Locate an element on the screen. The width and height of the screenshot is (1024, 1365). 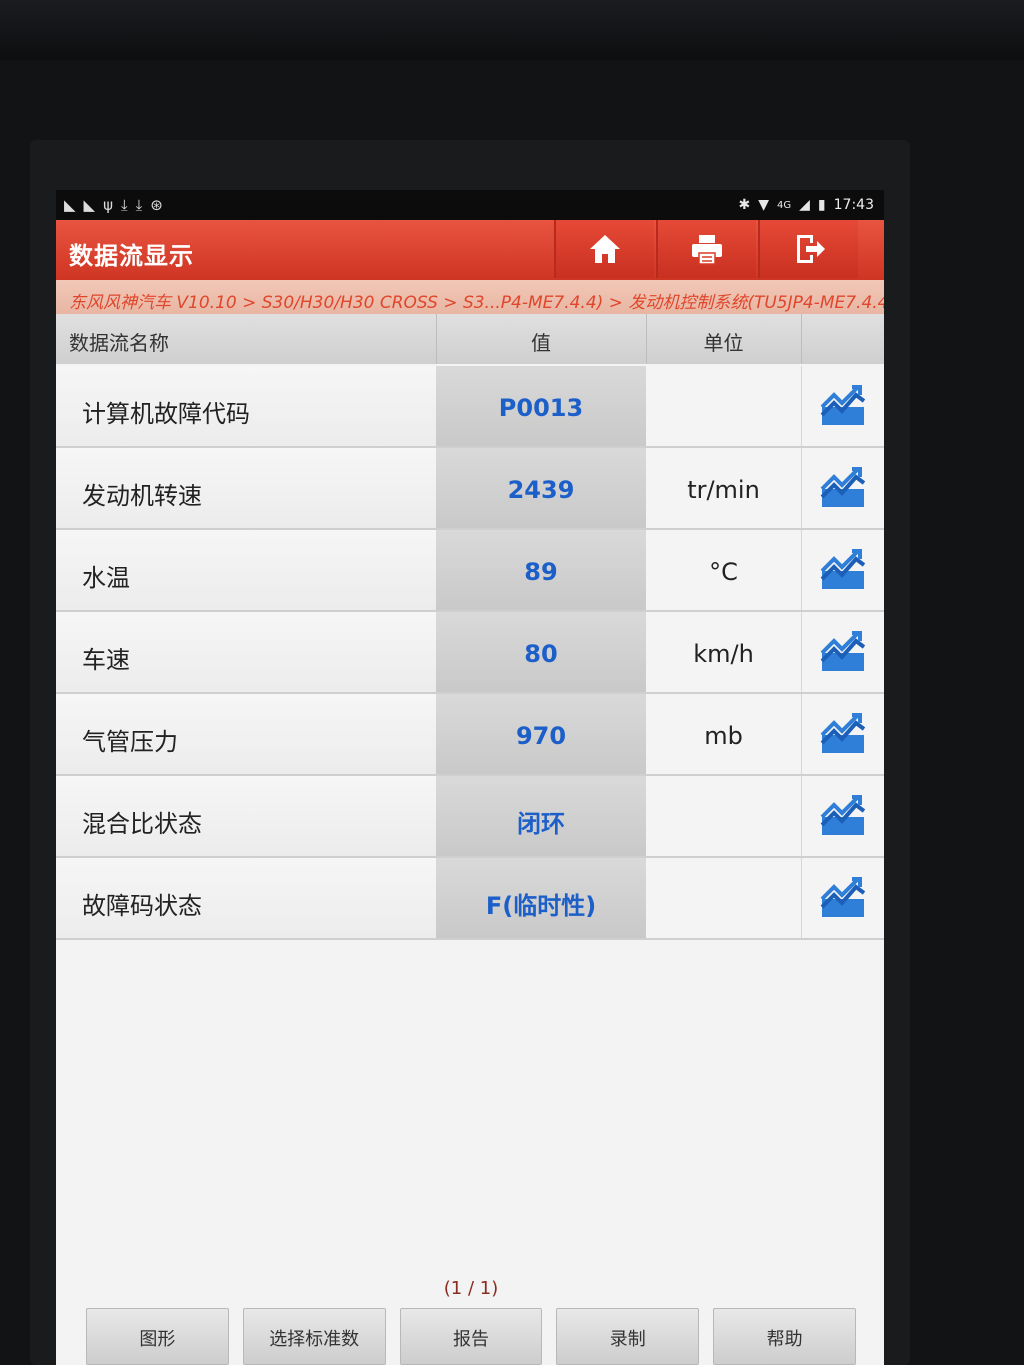
bottom-toolbar: 图形 选择标准数 报告 录制 帮助 is located at coordinates (471, 1336).